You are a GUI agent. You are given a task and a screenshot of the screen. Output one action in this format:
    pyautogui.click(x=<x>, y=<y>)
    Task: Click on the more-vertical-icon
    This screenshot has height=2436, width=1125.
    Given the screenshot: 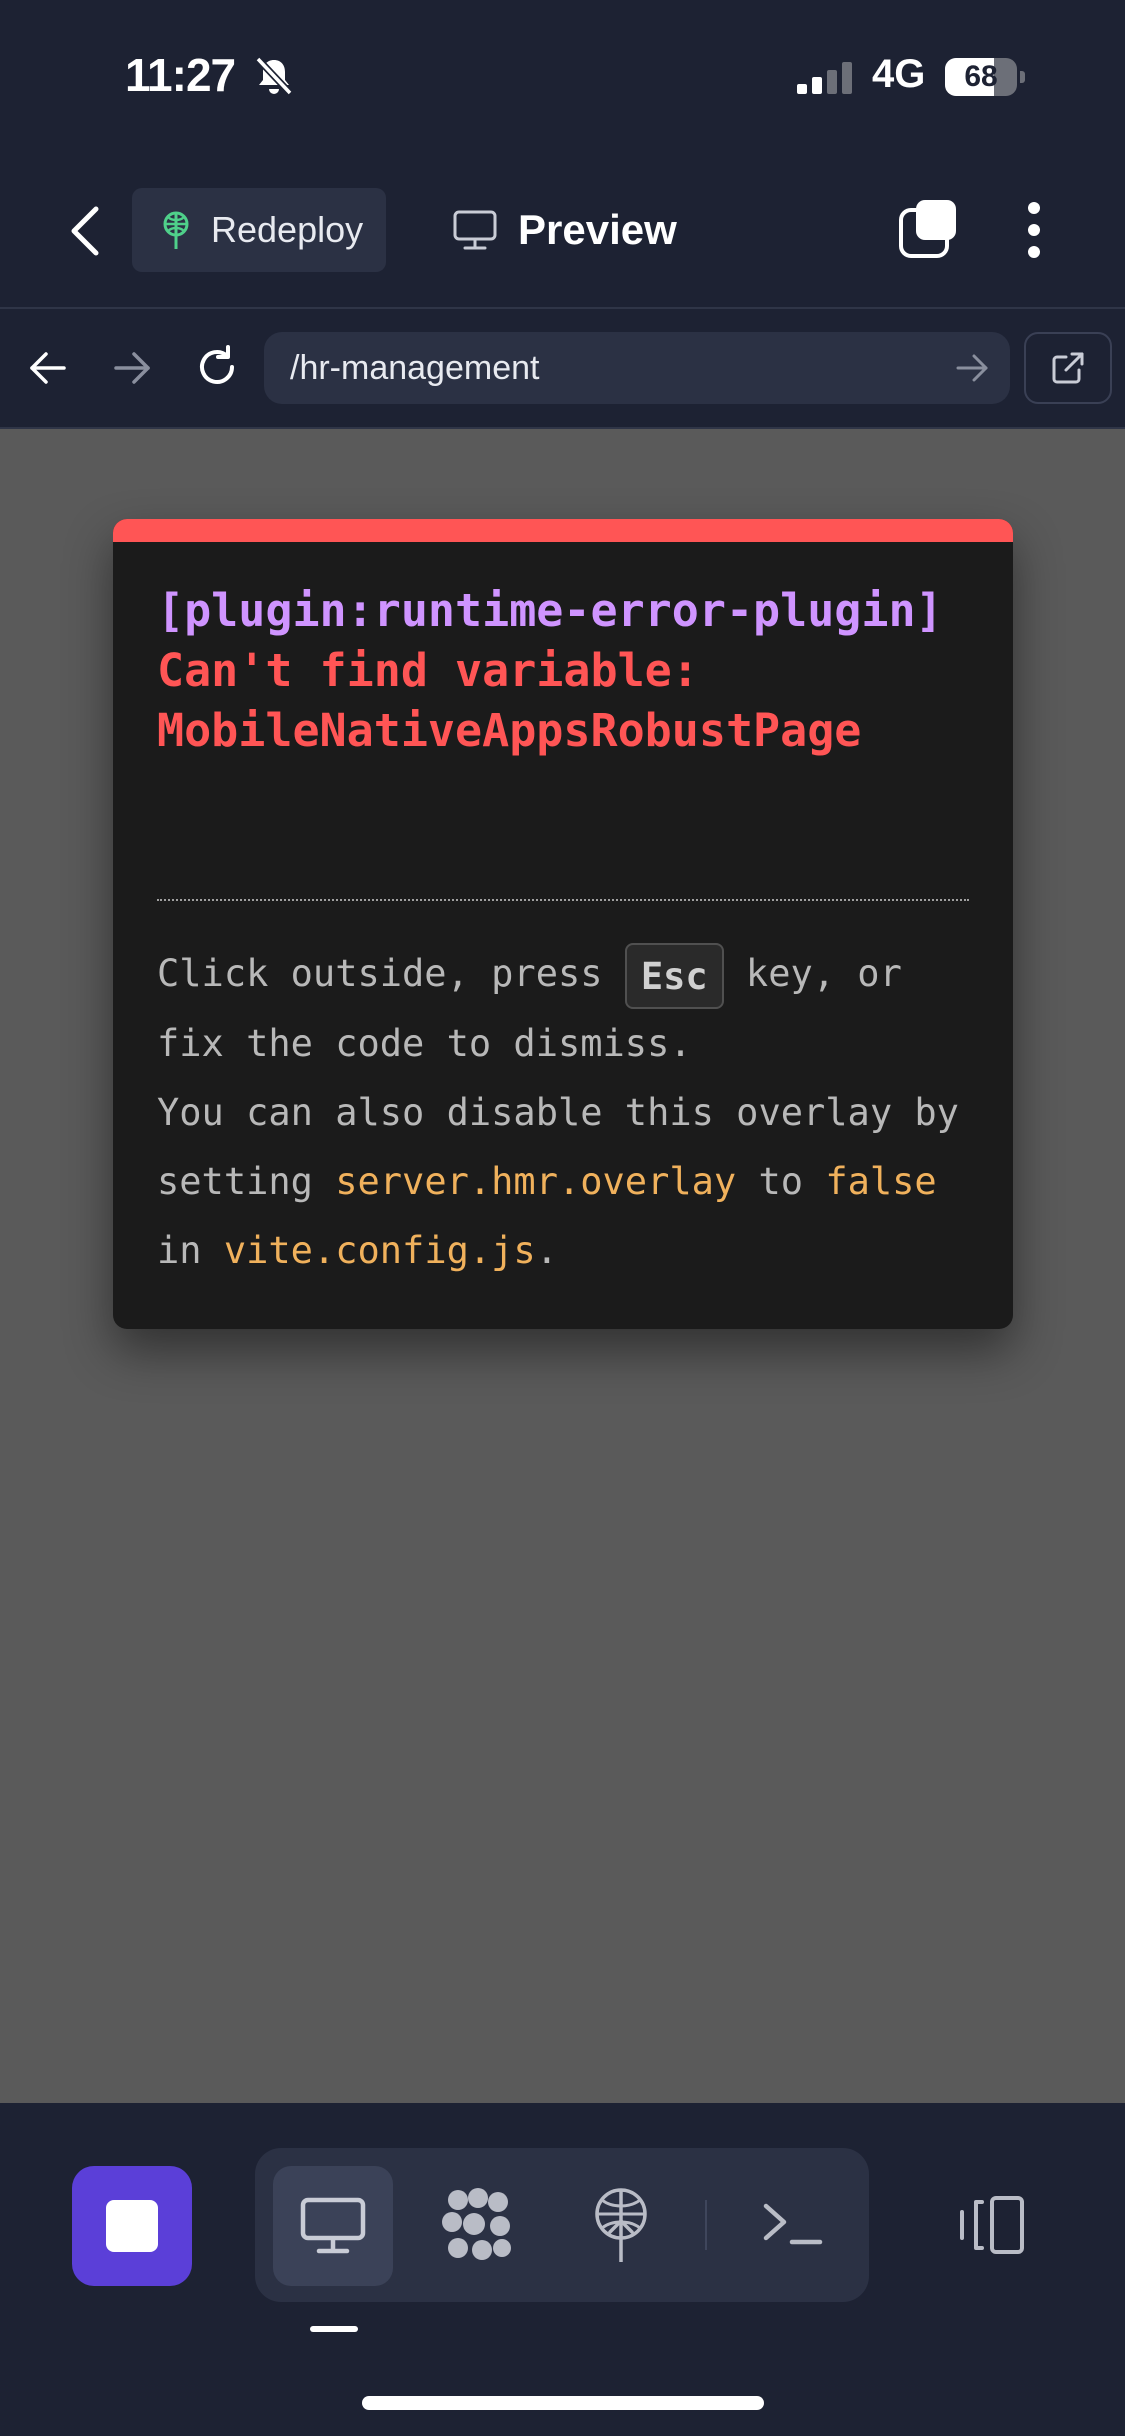 What is the action you would take?
    pyautogui.click(x=1034, y=230)
    